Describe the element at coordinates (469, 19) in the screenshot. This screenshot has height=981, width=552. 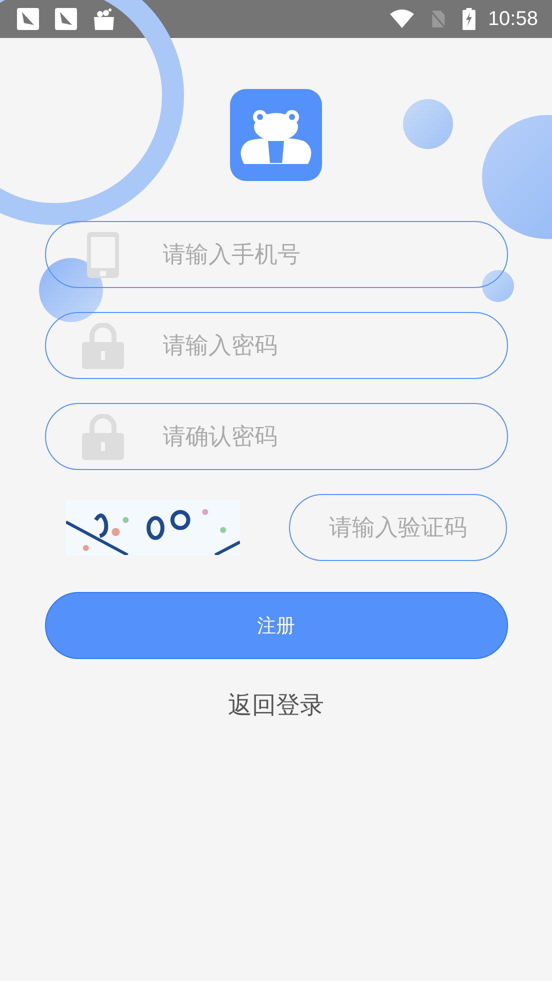
I see `battery-icon` at that location.